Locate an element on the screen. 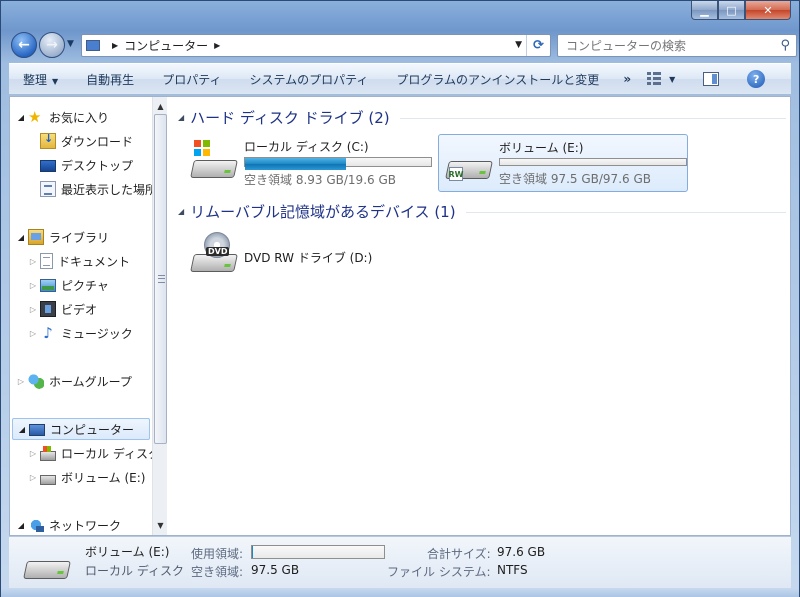 This screenshot has height=597, width=800. scroll-up-icon: ▲ is located at coordinates (160, 106).